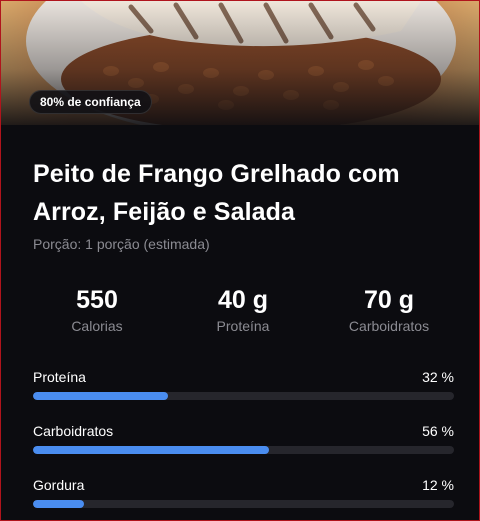 The image size is (480, 521). Describe the element at coordinates (59, 485) in the screenshot. I see `macro-fat-name: Gordura` at that location.